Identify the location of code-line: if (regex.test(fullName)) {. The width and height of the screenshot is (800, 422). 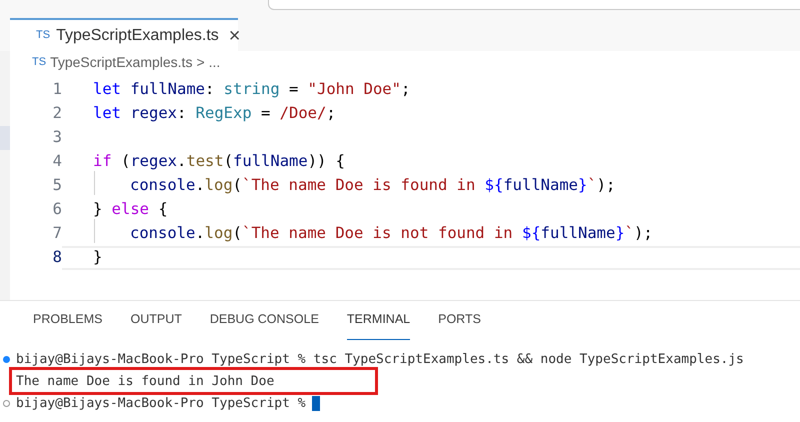
(219, 161).